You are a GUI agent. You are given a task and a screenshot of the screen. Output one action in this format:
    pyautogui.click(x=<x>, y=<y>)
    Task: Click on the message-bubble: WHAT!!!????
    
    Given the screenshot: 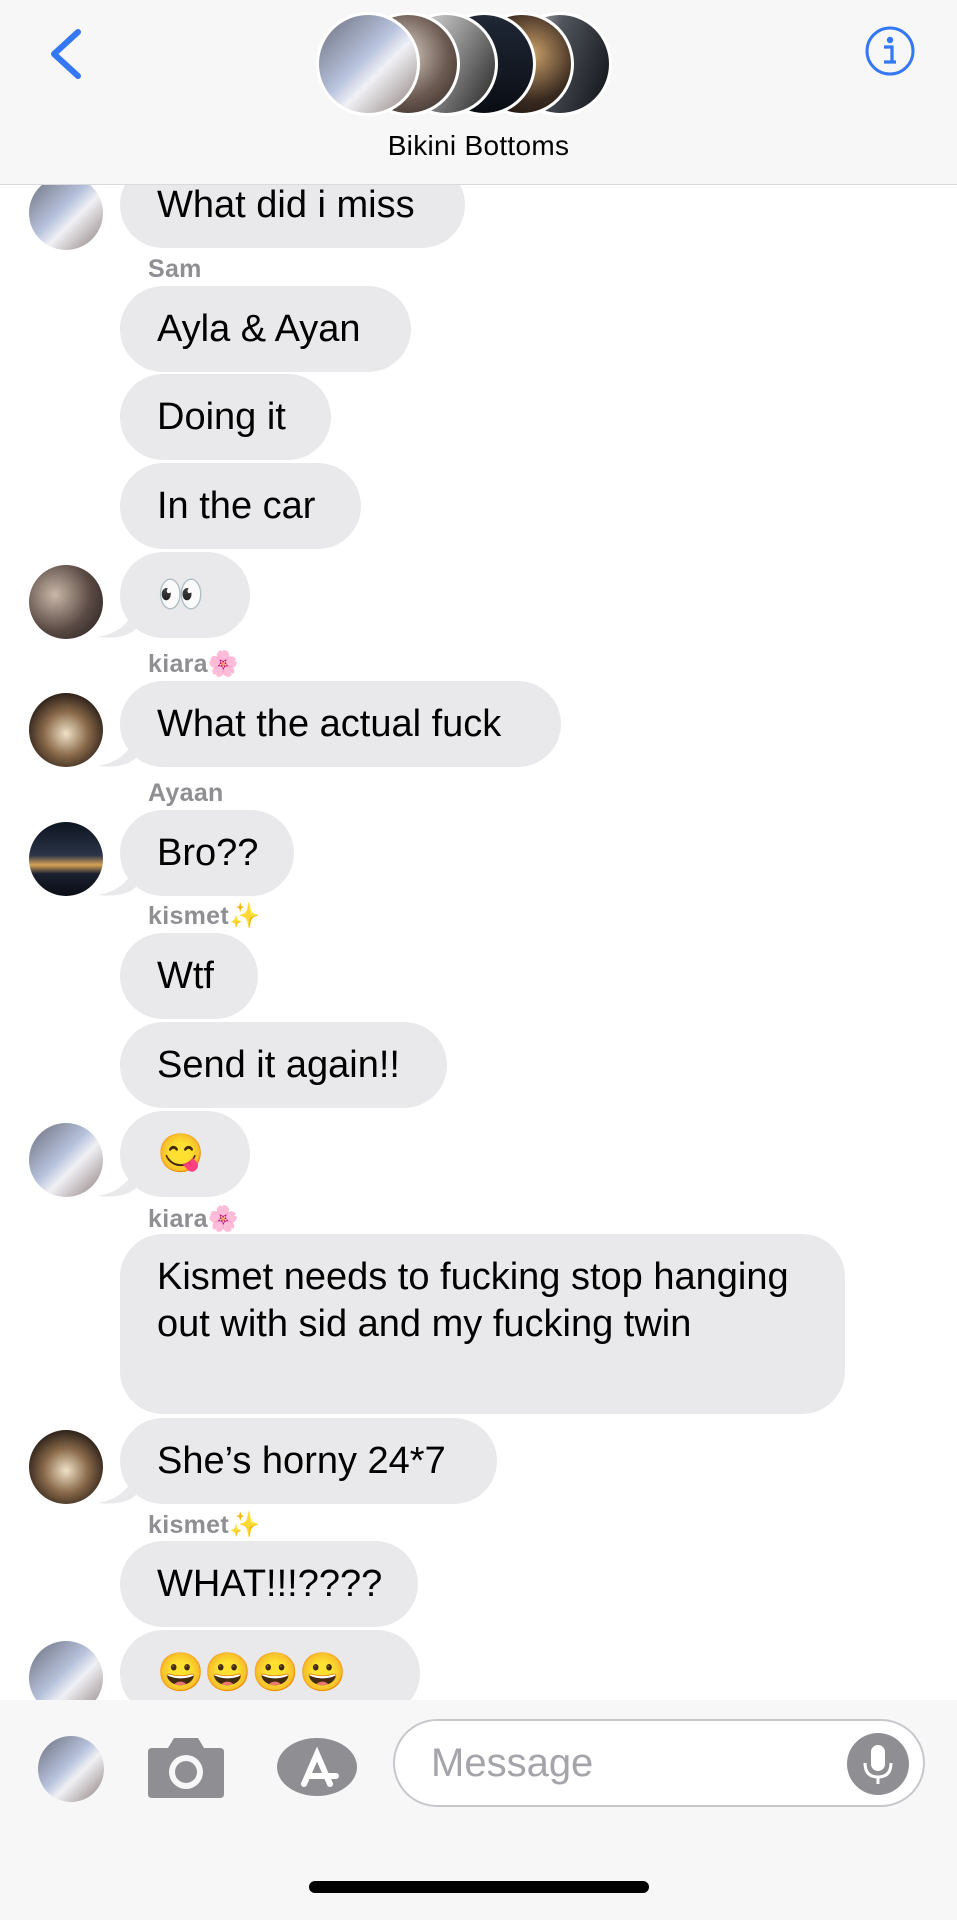 What is the action you would take?
    pyautogui.click(x=269, y=1584)
    